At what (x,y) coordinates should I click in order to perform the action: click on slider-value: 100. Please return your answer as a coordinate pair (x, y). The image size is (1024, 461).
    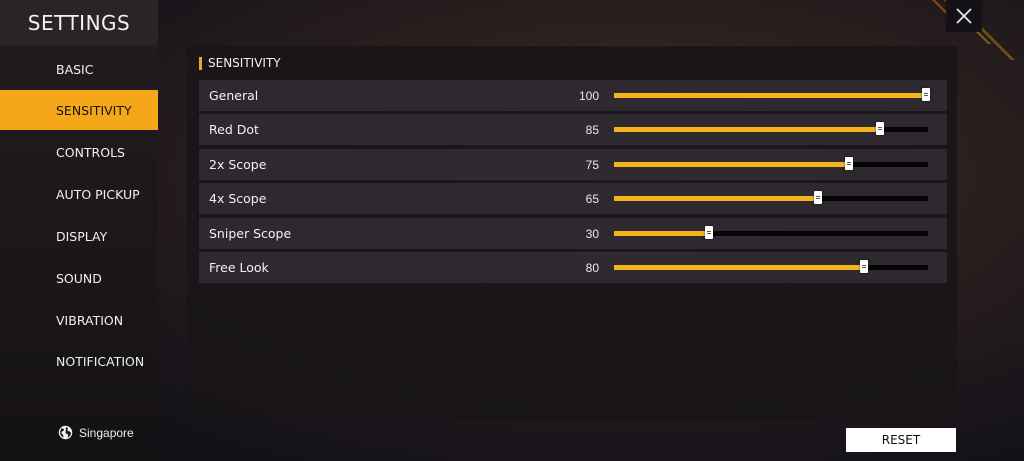
    Looking at the image, I should click on (588, 95).